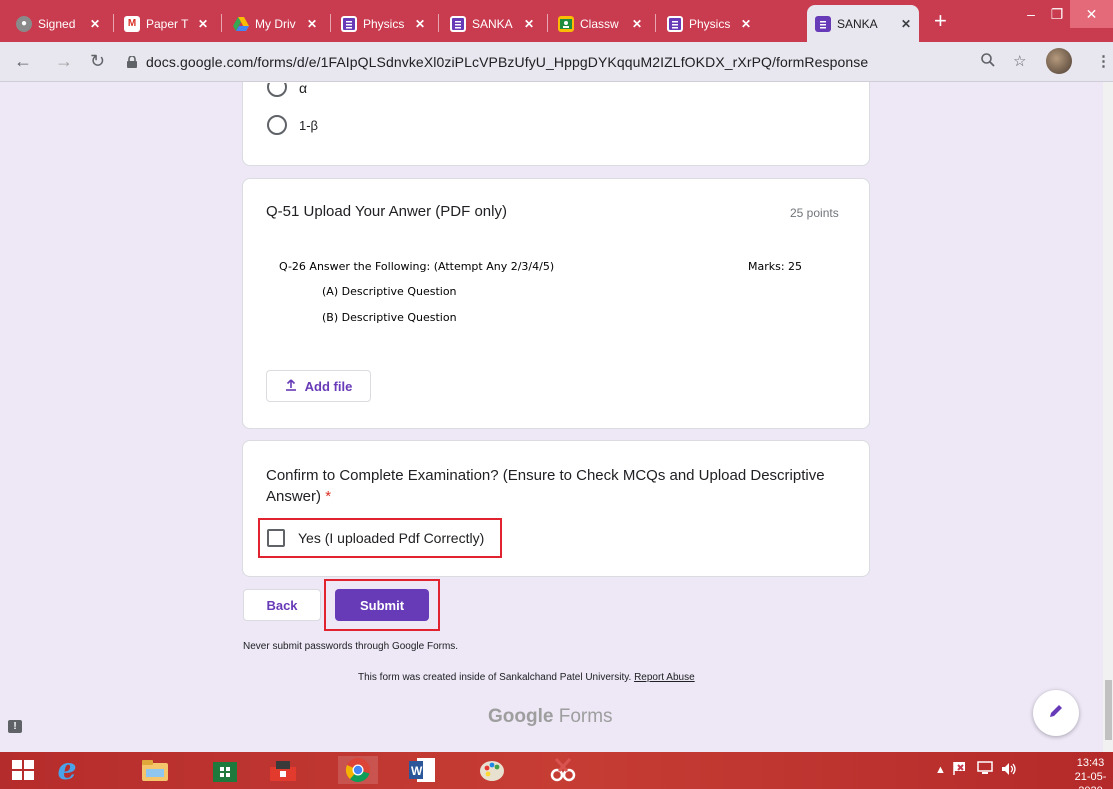 This screenshot has height=789, width=1113. I want to click on forward-arrow-icon: →, so click(64, 61).